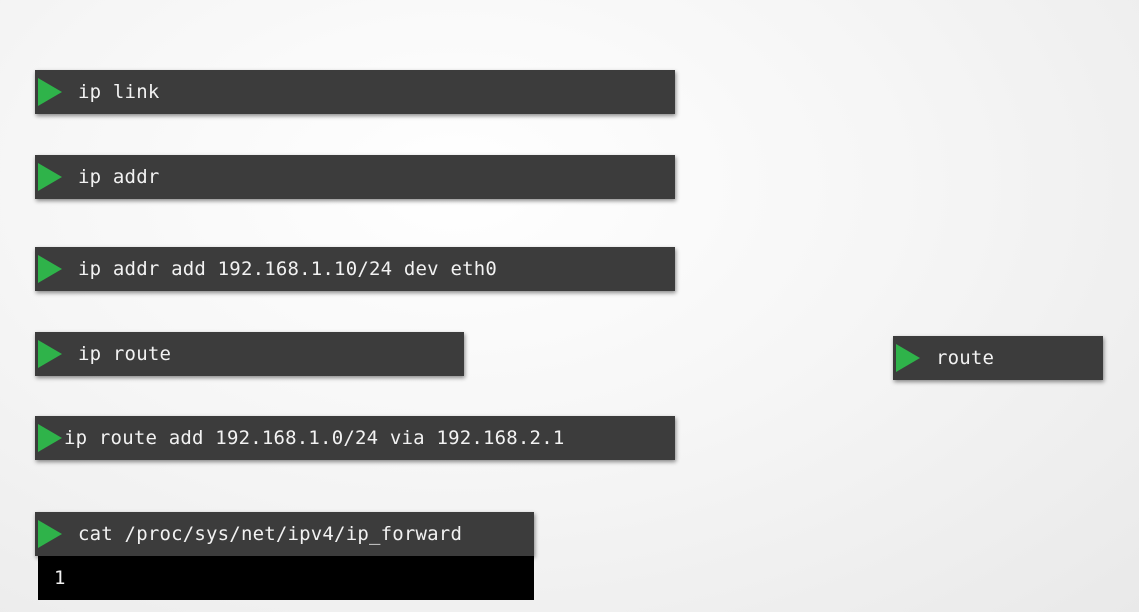 This screenshot has width=1139, height=612. What do you see at coordinates (288, 269) in the screenshot?
I see `command-text: ip addr add 192.168.1.10/24 dev eth0` at bounding box center [288, 269].